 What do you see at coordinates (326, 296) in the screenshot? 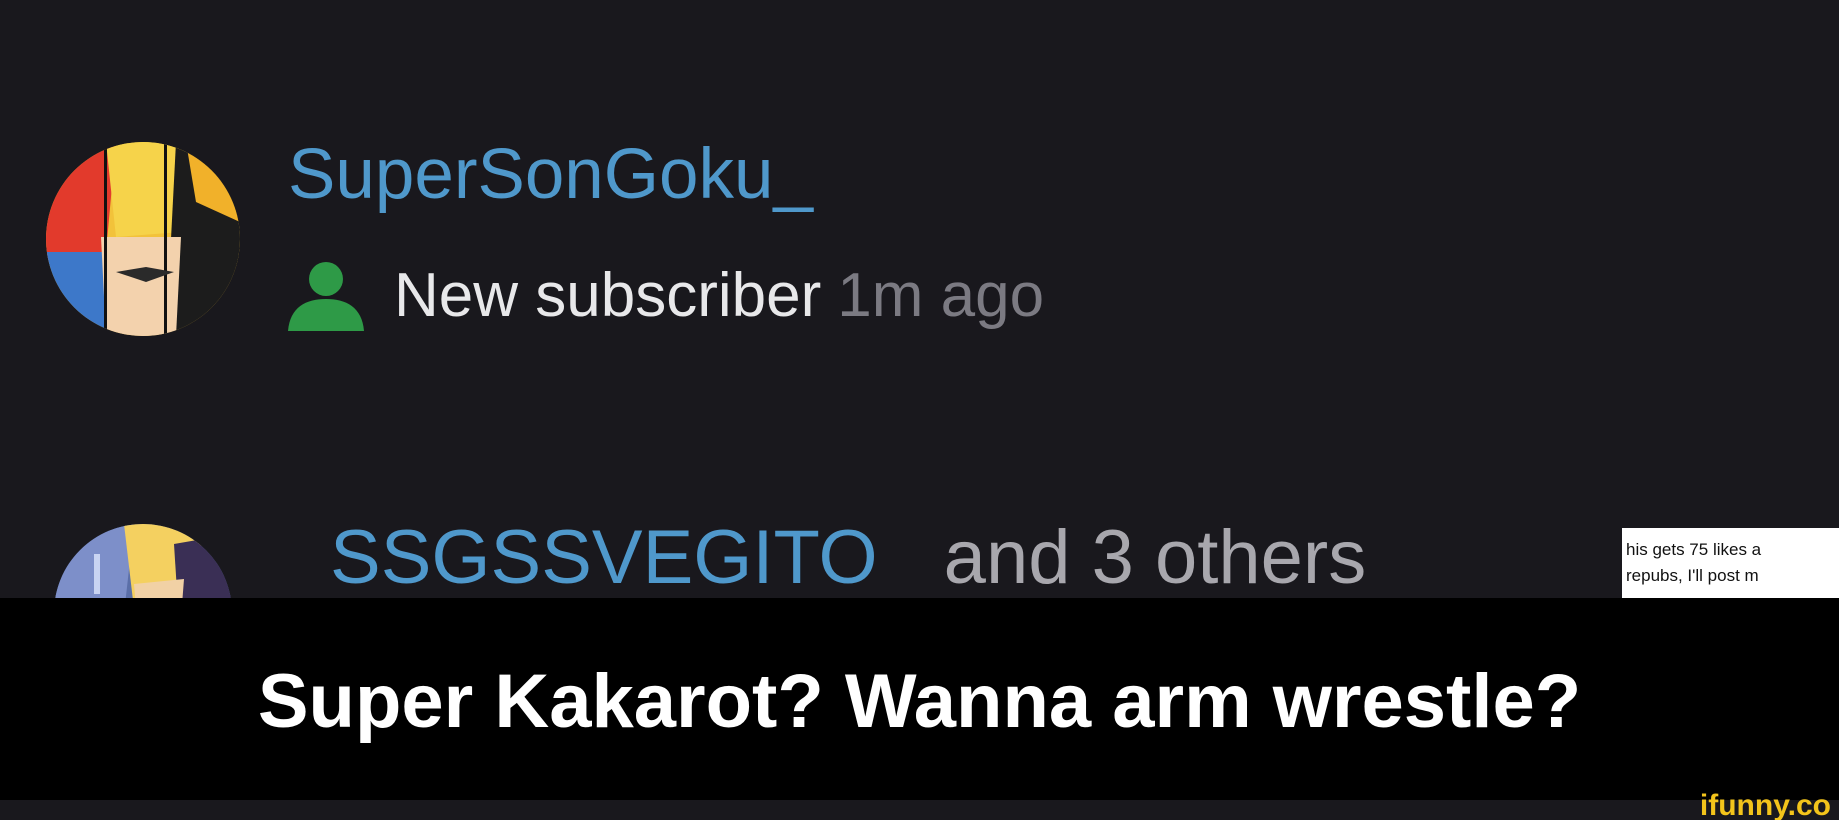
I see `person-icon` at bounding box center [326, 296].